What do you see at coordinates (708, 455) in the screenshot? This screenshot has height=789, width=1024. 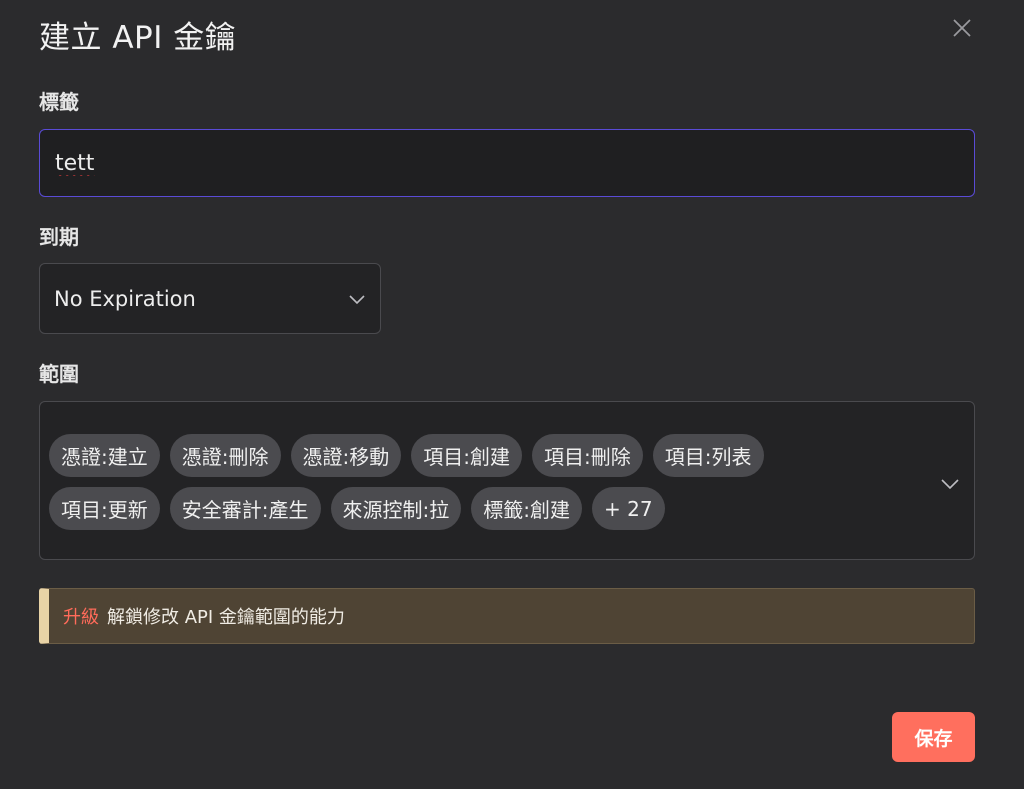 I see `scope-chip: 項目:列表` at bounding box center [708, 455].